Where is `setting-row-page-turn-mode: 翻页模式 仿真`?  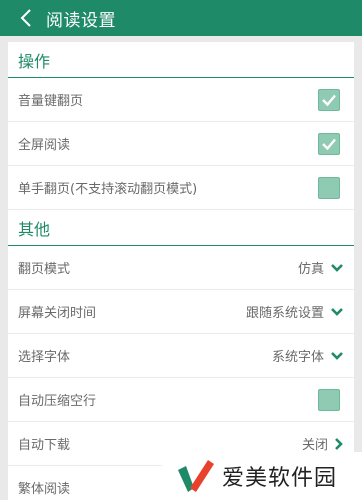 setting-row-page-turn-mode: 翻页模式 仿真 is located at coordinates (181, 268).